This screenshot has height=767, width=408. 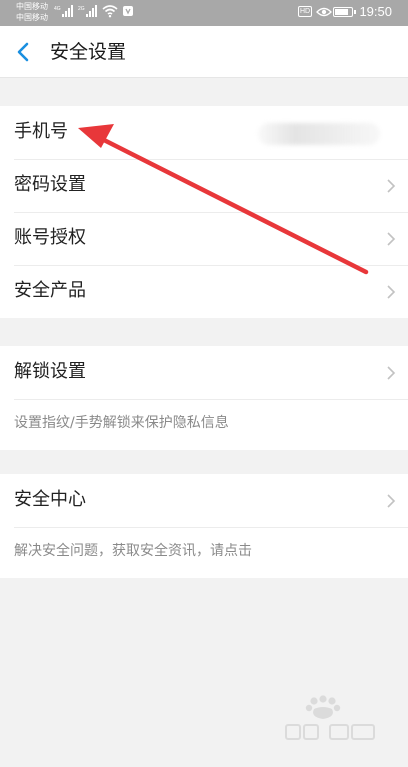 What do you see at coordinates (50, 290) in the screenshot?
I see `list-item-label: 安全产品` at bounding box center [50, 290].